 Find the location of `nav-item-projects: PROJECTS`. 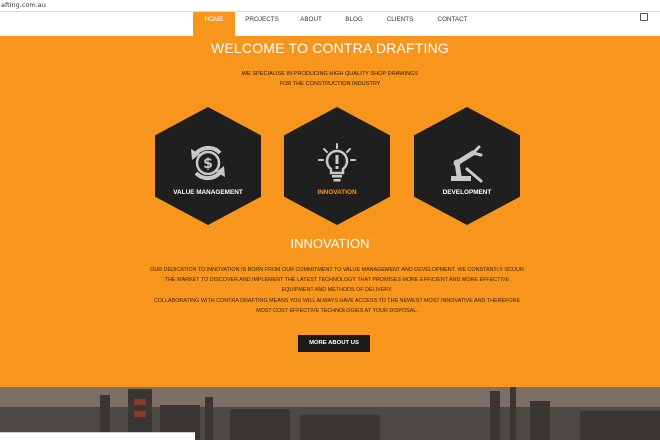

nav-item-projects: PROJECTS is located at coordinates (262, 24).